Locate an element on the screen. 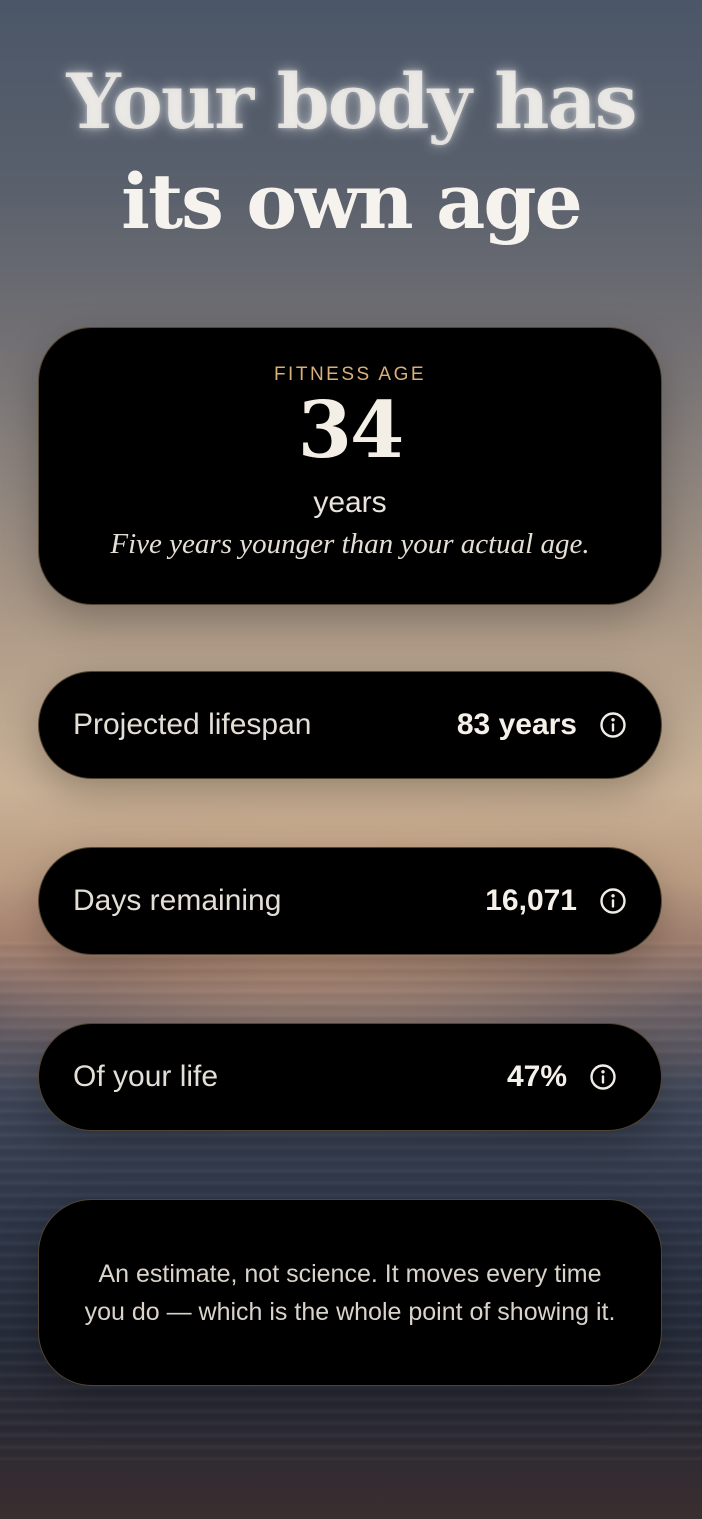 Image resolution: width=702 pixels, height=1519 pixels. page-title-line-1: Your body has is located at coordinates (352, 101).